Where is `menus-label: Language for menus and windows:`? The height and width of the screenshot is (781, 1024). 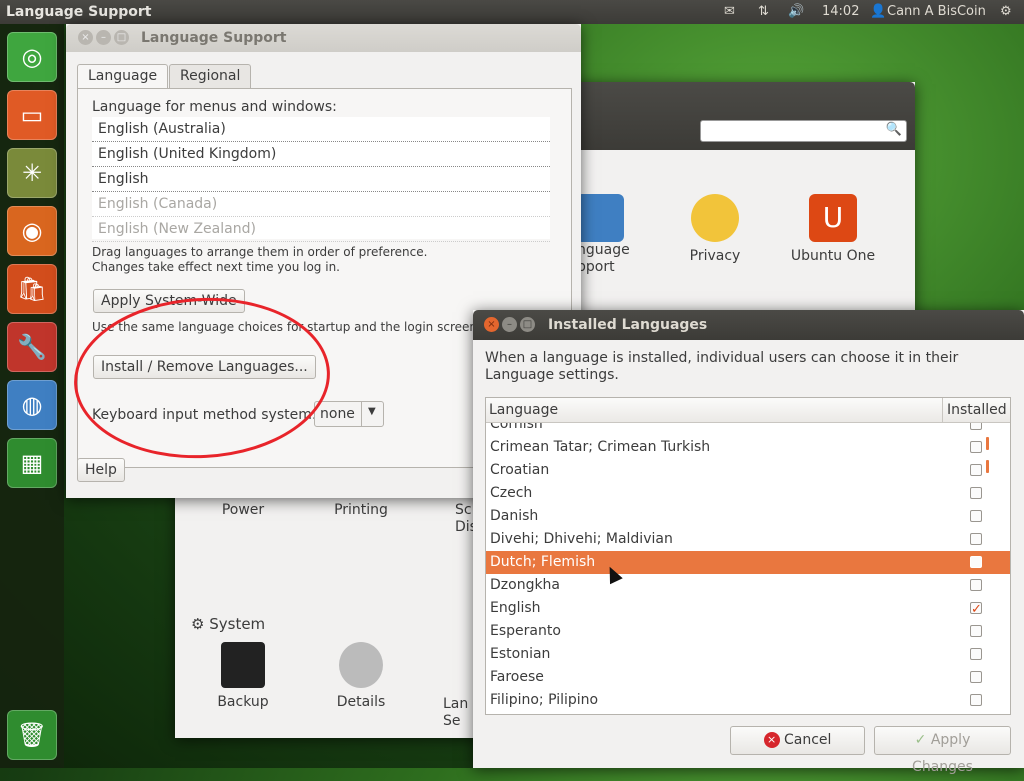 menus-label: Language for menus and windows: is located at coordinates (214, 107).